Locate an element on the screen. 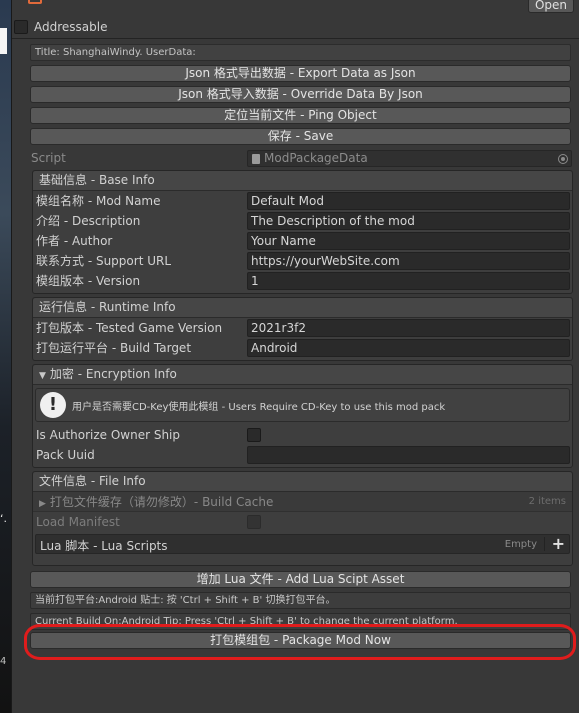 Image resolution: width=579 pixels, height=713 pixels. authorize-checkbox is located at coordinates (254, 435).